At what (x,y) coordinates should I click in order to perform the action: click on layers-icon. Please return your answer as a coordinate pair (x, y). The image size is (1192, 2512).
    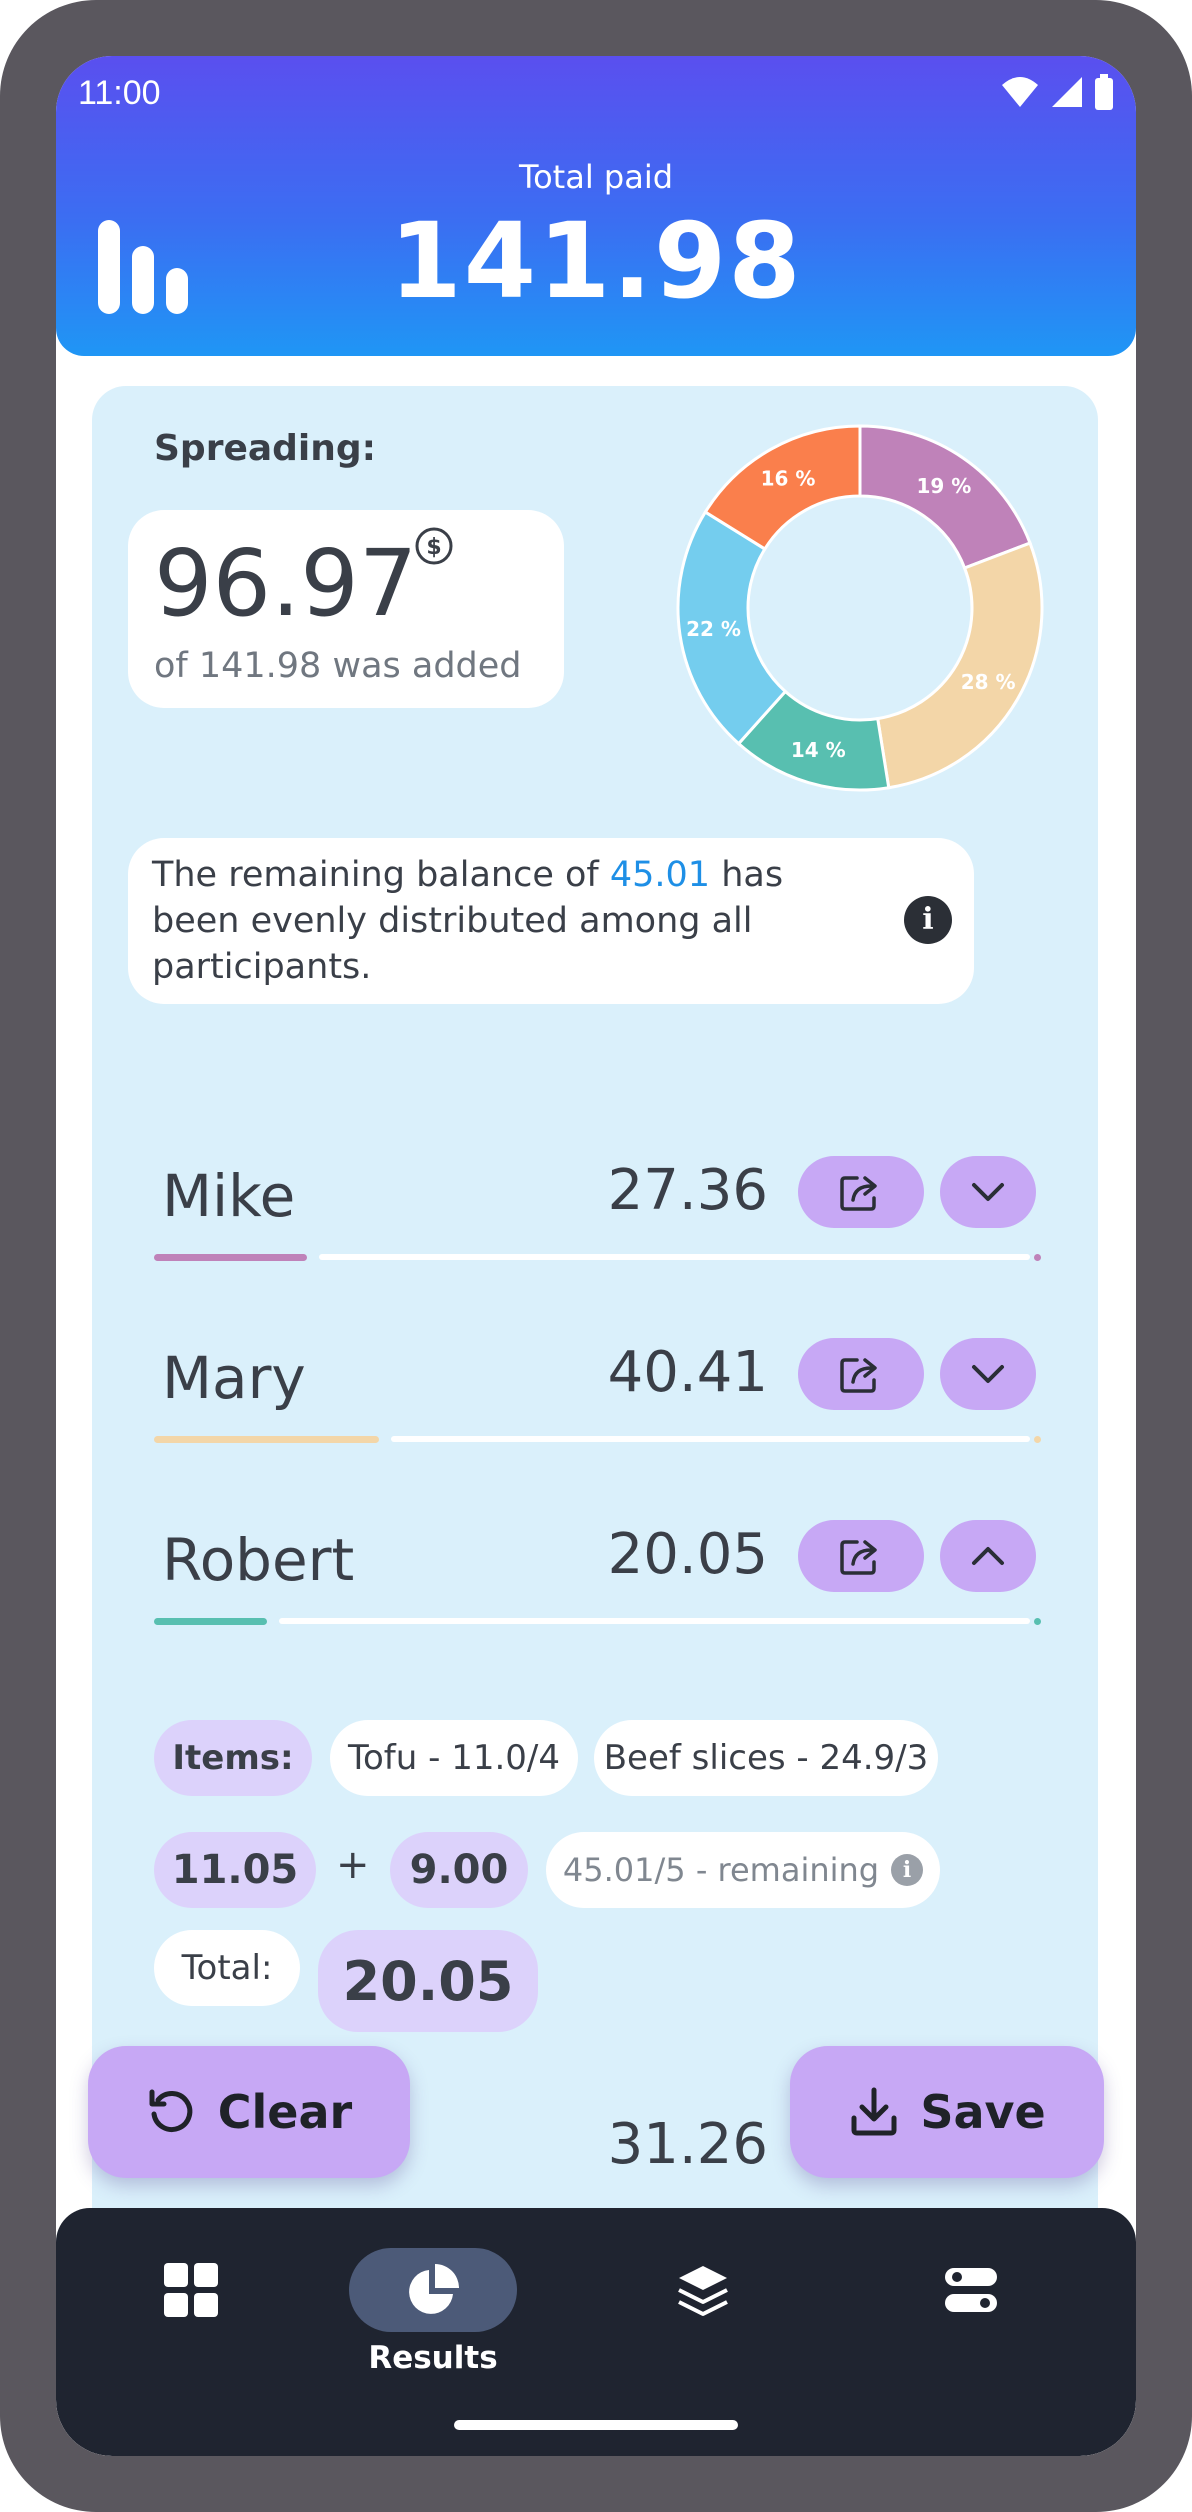
    Looking at the image, I should click on (703, 2291).